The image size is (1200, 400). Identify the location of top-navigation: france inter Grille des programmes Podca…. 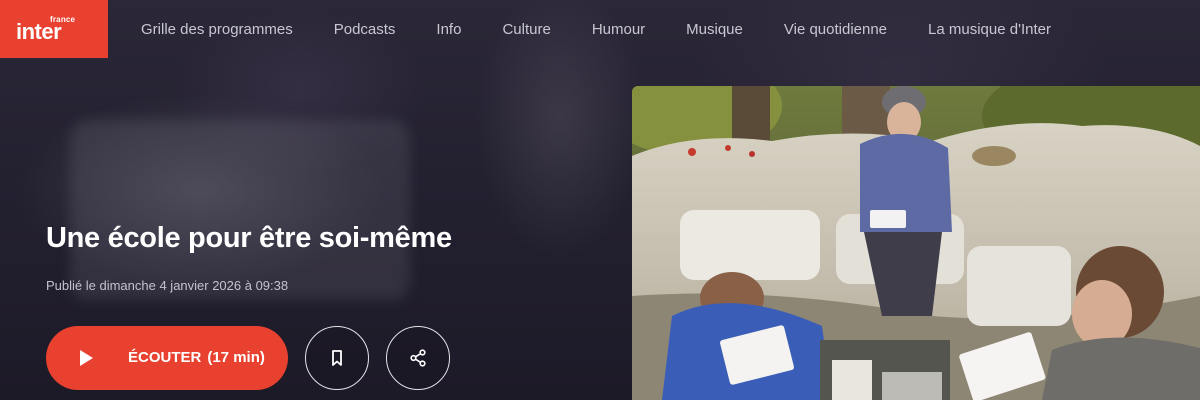
(600, 29).